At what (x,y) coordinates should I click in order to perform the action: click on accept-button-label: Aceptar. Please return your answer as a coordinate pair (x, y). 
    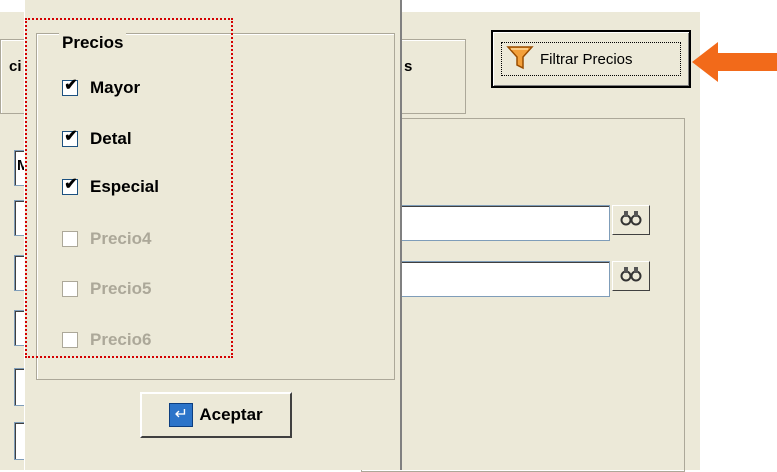
    Looking at the image, I should click on (231, 414).